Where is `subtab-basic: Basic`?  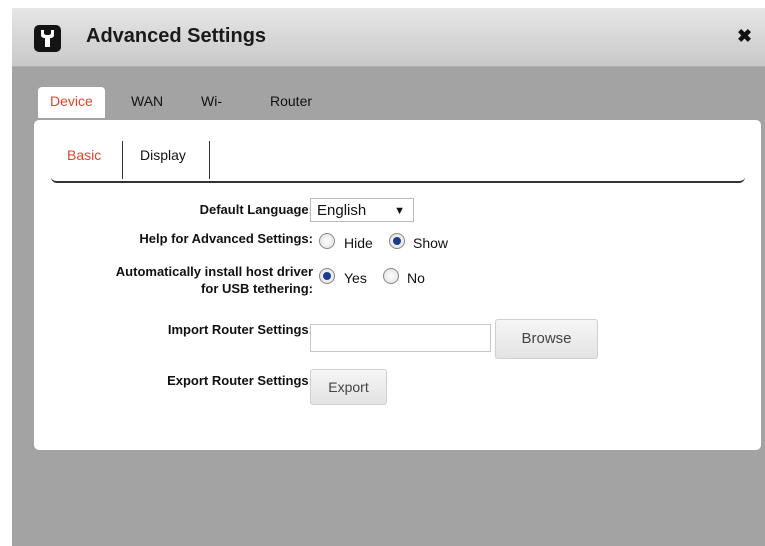
subtab-basic: Basic is located at coordinates (84, 155).